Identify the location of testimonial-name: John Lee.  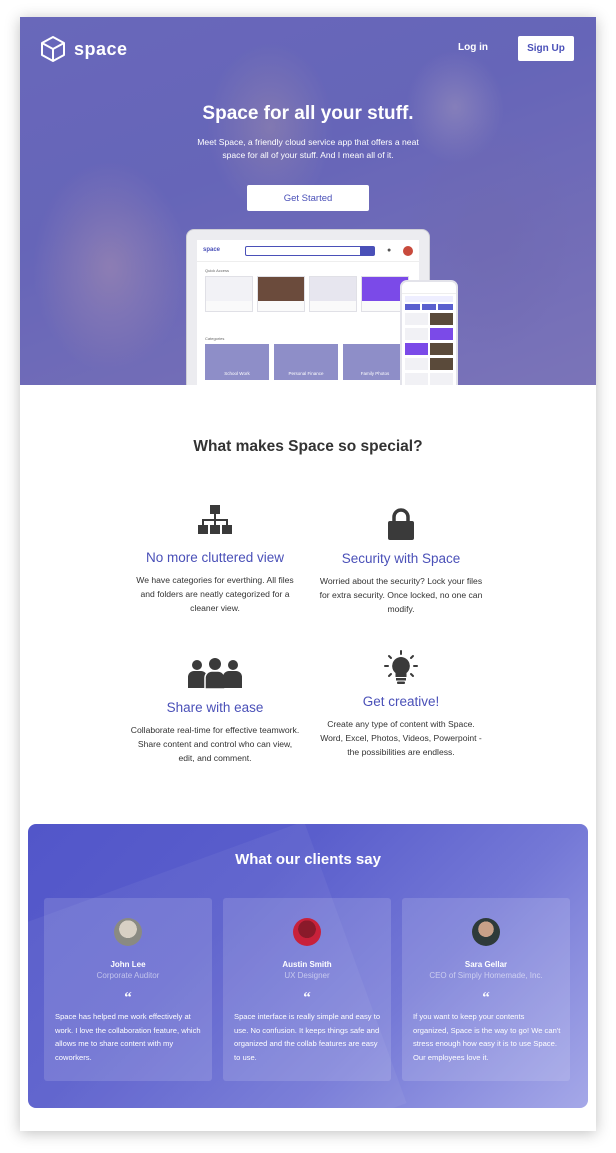
(128, 964).